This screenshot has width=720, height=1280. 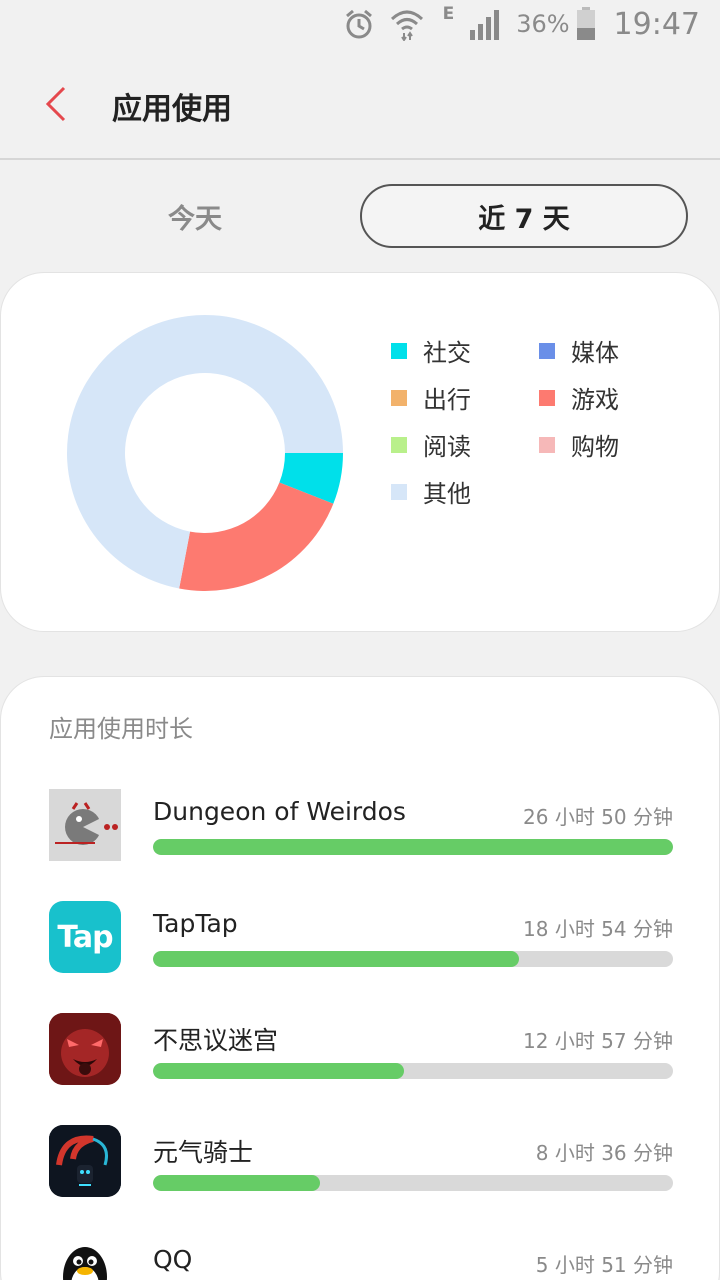 I want to click on legend-item: 其他, so click(x=431, y=491).